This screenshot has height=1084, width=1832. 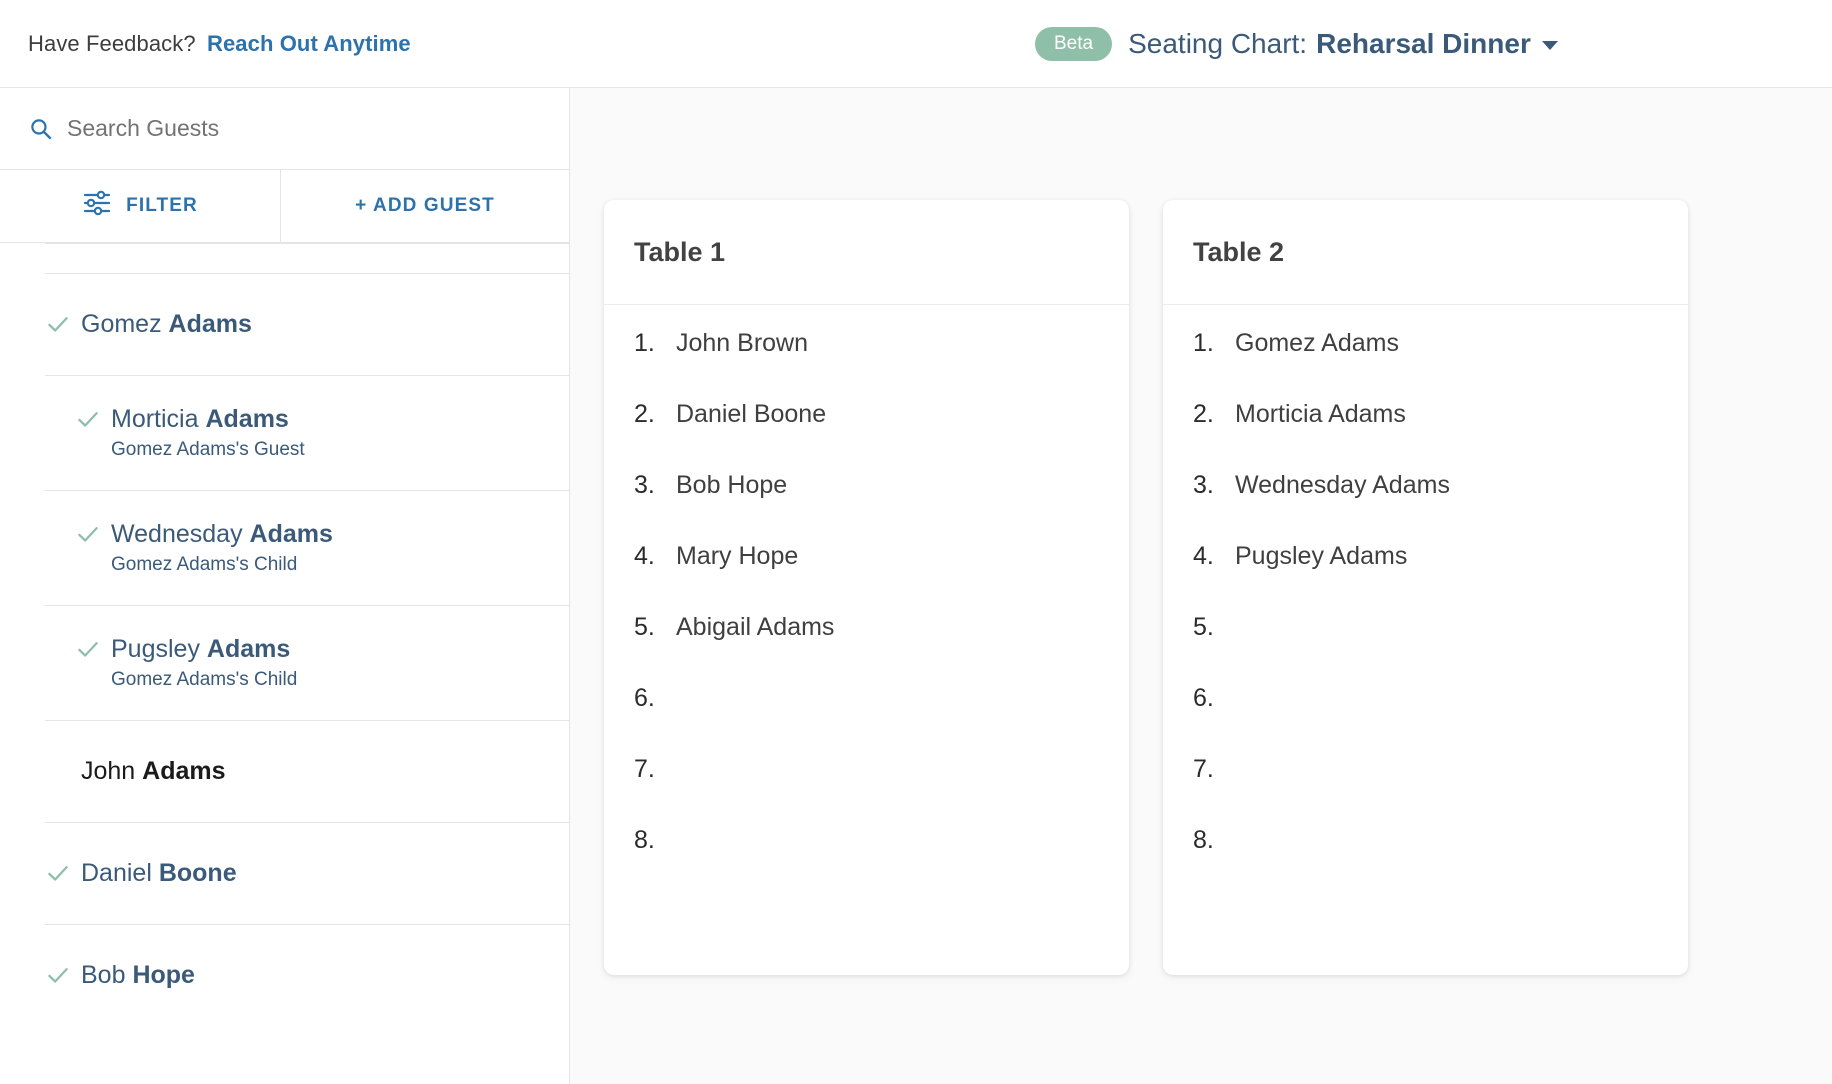 I want to click on guest-name-row: Daniel Boone, so click(x=307, y=873).